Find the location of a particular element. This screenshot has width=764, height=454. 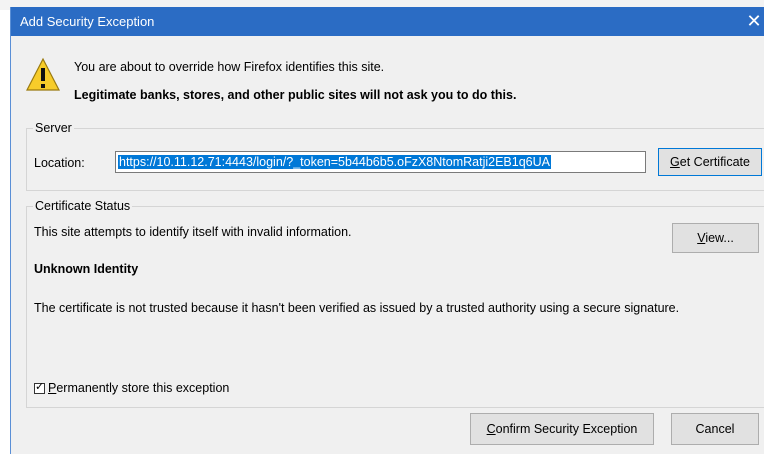

server-legend: Server is located at coordinates (53, 128).